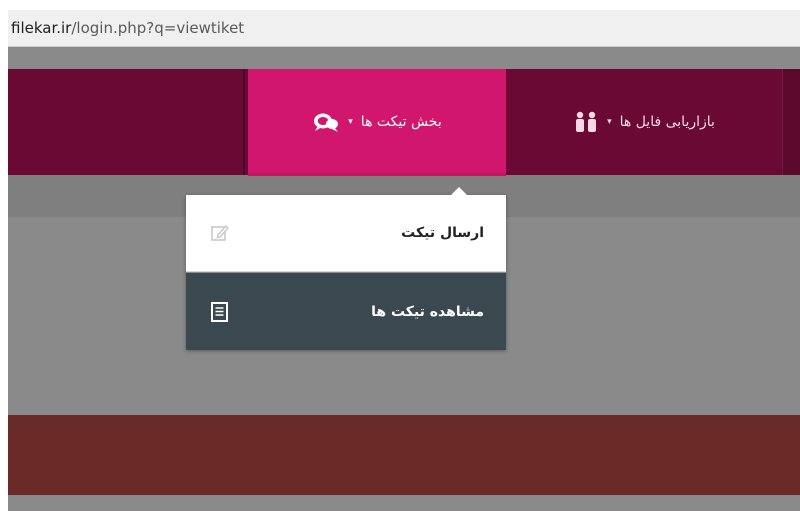 Image resolution: width=800 pixels, height=511 pixels. What do you see at coordinates (41, 28) in the screenshot?
I see `address-domain: filekar.ir` at bounding box center [41, 28].